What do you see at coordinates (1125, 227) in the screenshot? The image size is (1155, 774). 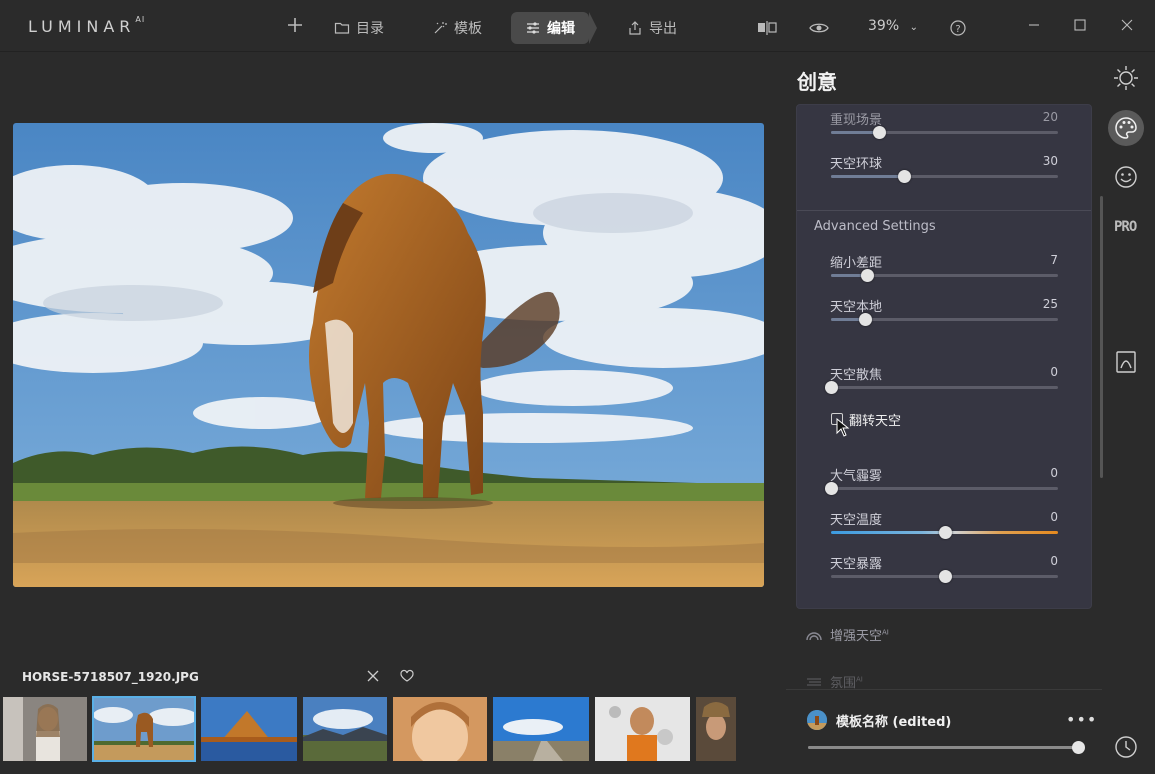 I see `pro-icon: PRO` at bounding box center [1125, 227].